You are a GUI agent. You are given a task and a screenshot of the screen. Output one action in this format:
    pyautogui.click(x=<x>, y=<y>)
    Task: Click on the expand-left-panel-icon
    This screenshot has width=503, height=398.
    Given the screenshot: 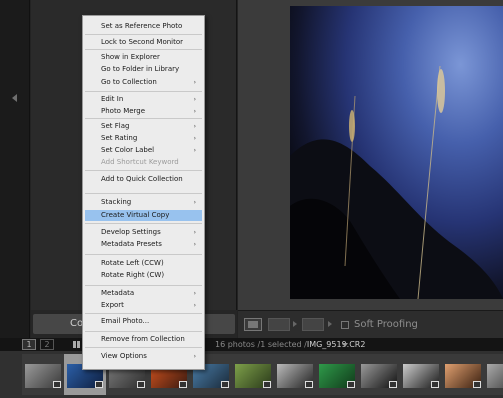 What is the action you would take?
    pyautogui.click(x=14, y=98)
    